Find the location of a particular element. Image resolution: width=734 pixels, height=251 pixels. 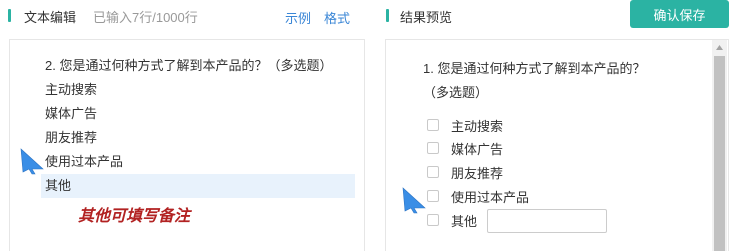

option-label: 媒体广告 is located at coordinates (477, 149).